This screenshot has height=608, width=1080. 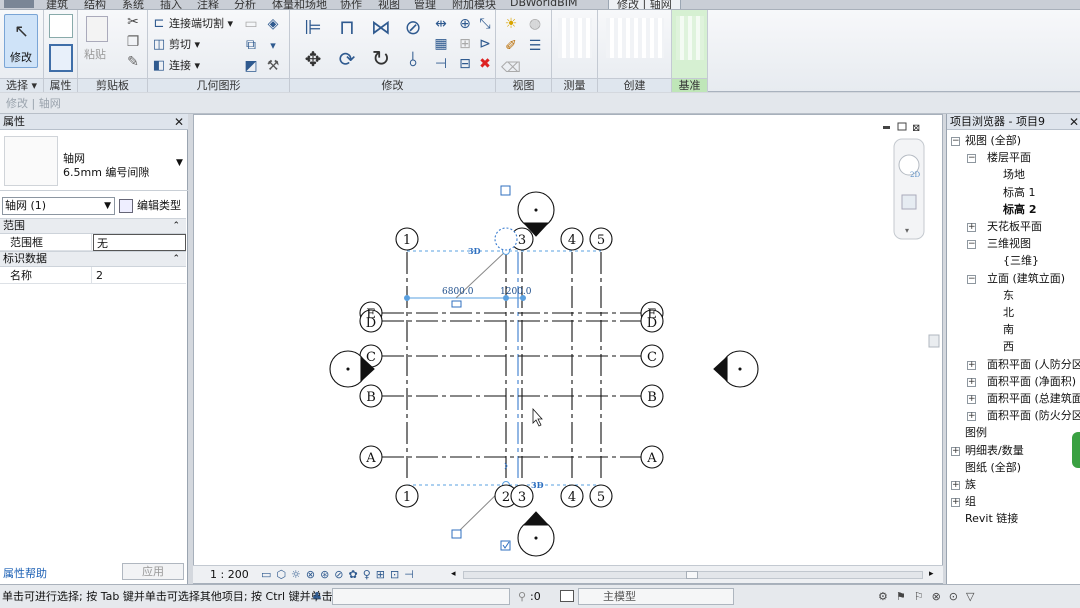 What do you see at coordinates (993, 468) in the screenshot?
I see `browser-node: 图纸 (全部)` at bounding box center [993, 468].